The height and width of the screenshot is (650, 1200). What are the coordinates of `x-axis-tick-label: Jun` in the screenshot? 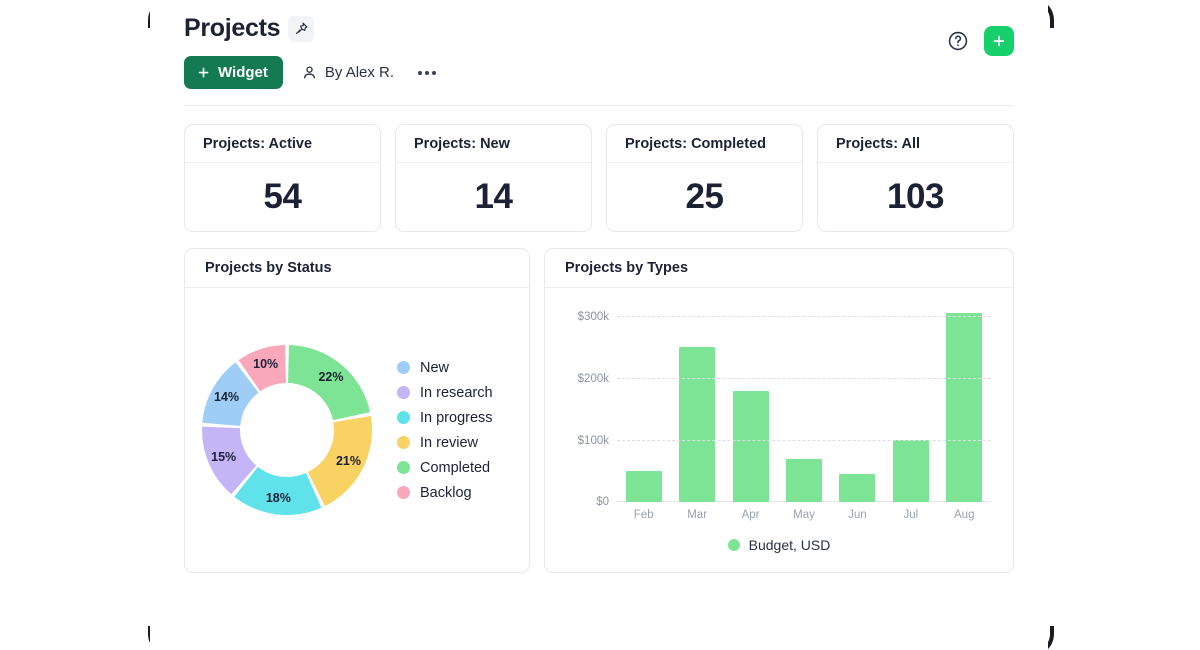 It's located at (857, 515).